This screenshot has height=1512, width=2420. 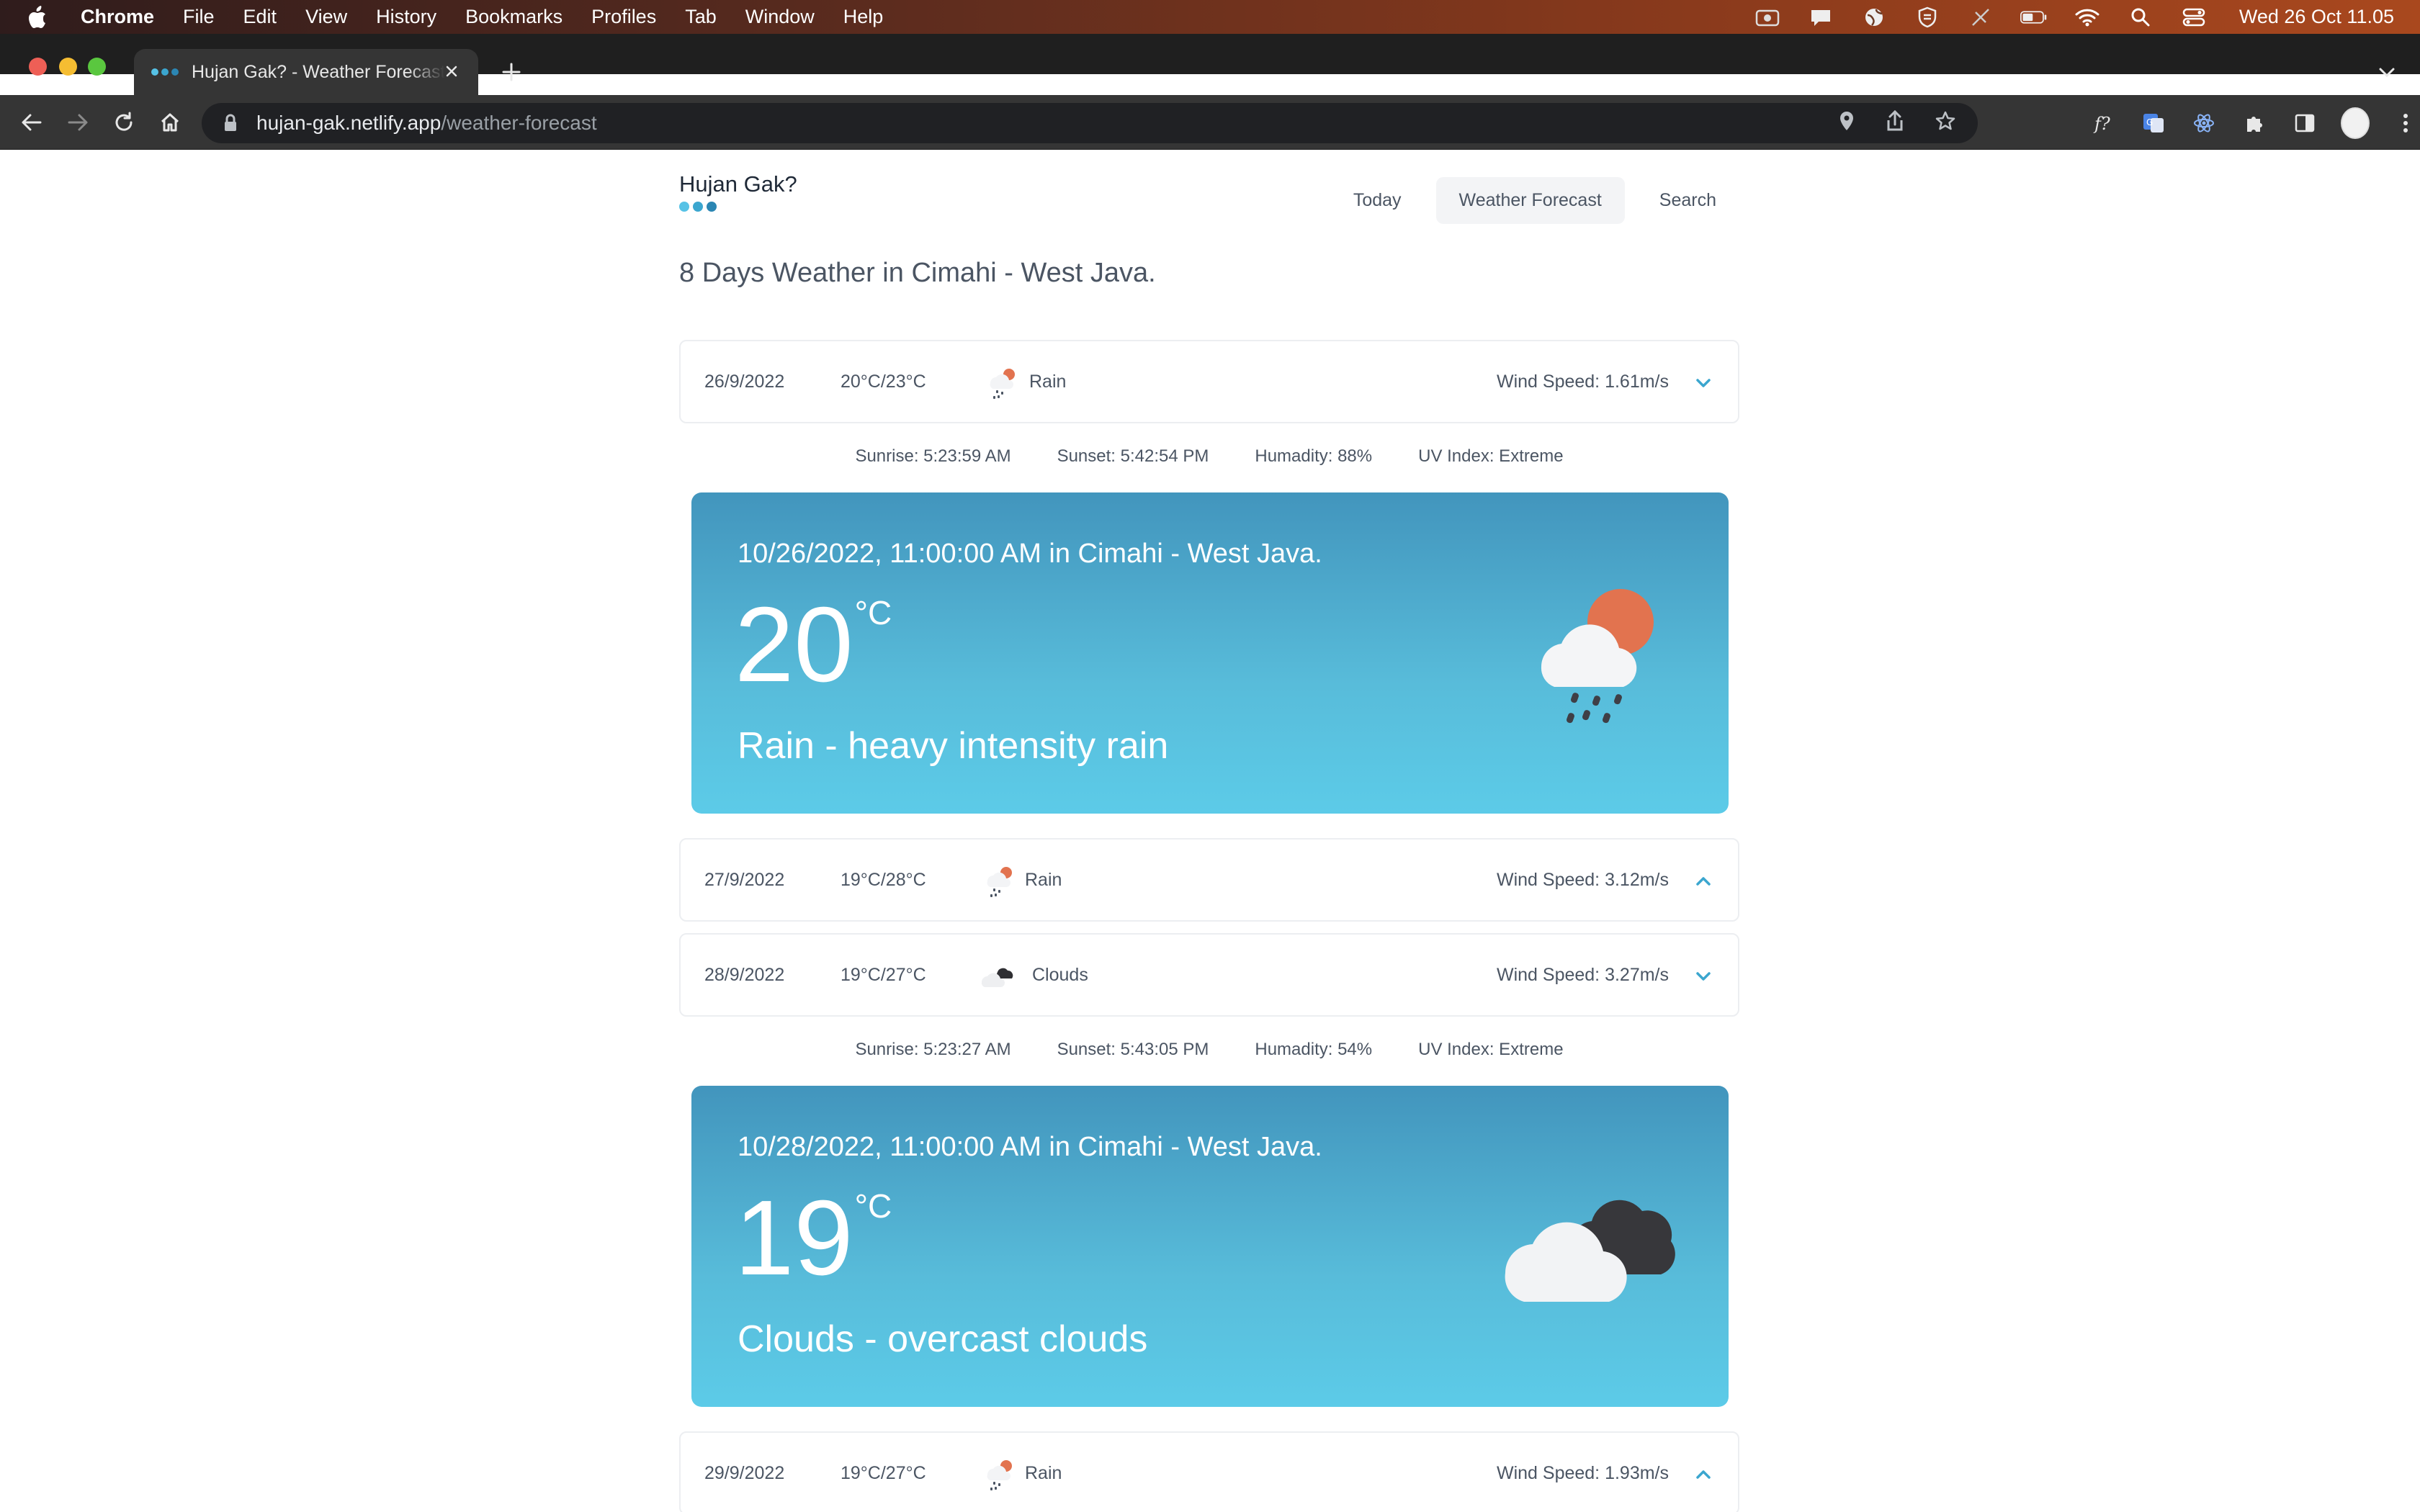 I want to click on forecast-wind: Wind Speed: 3.27m/s, so click(x=1582, y=974).